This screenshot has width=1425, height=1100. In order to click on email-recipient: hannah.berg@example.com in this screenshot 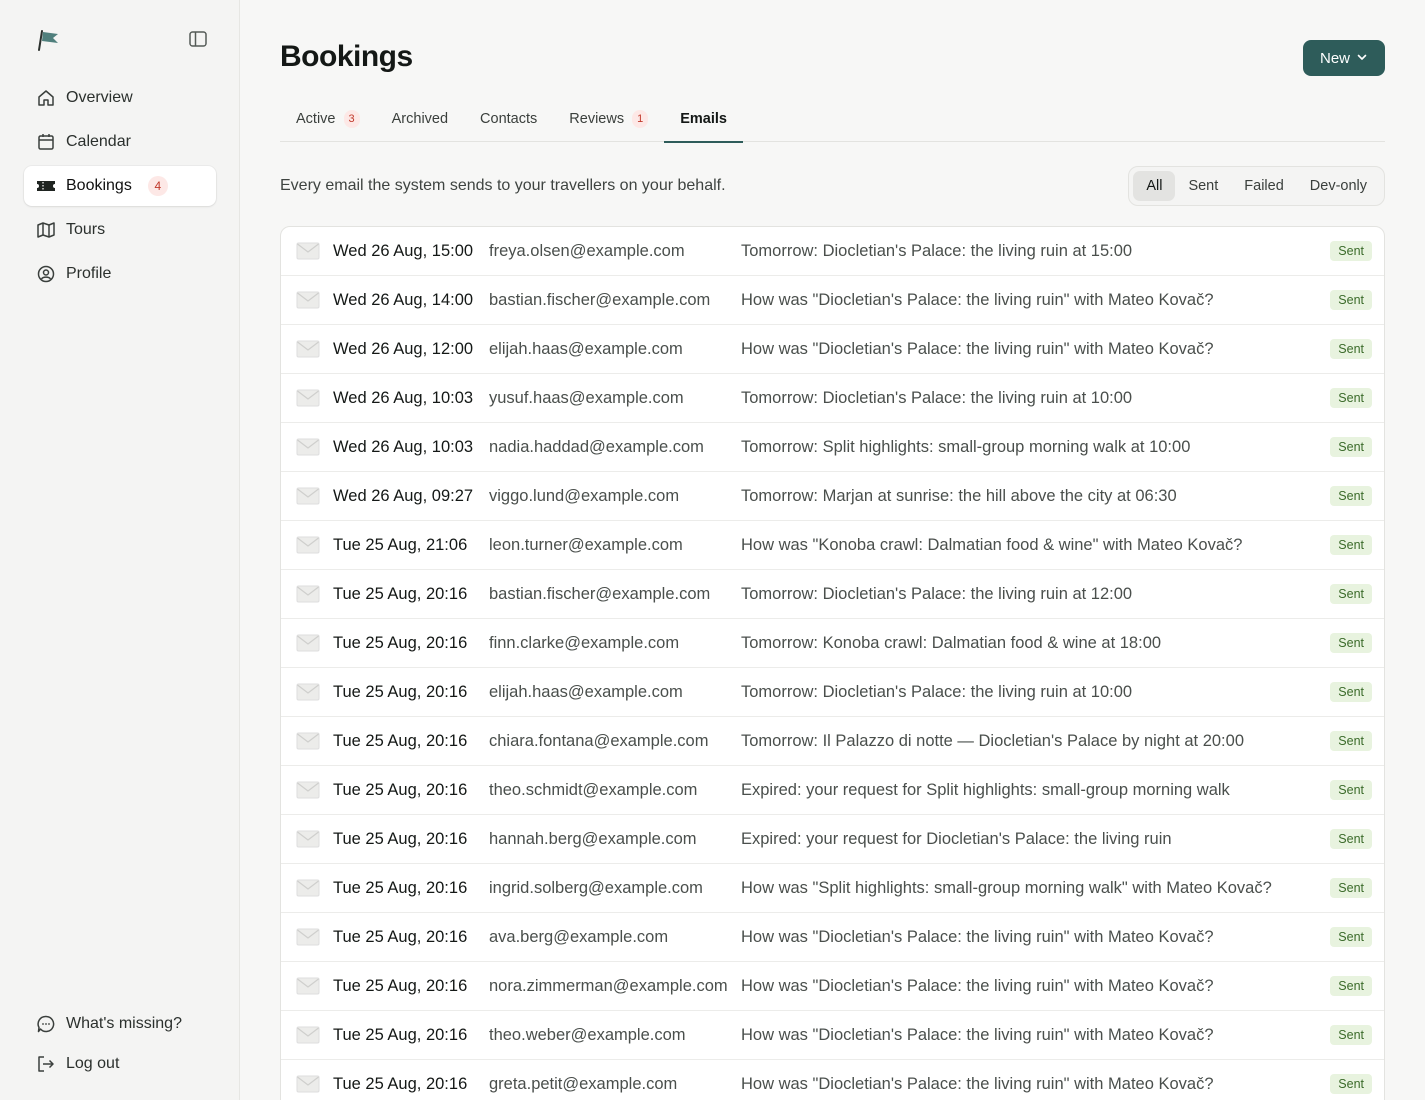, I will do `click(593, 838)`.